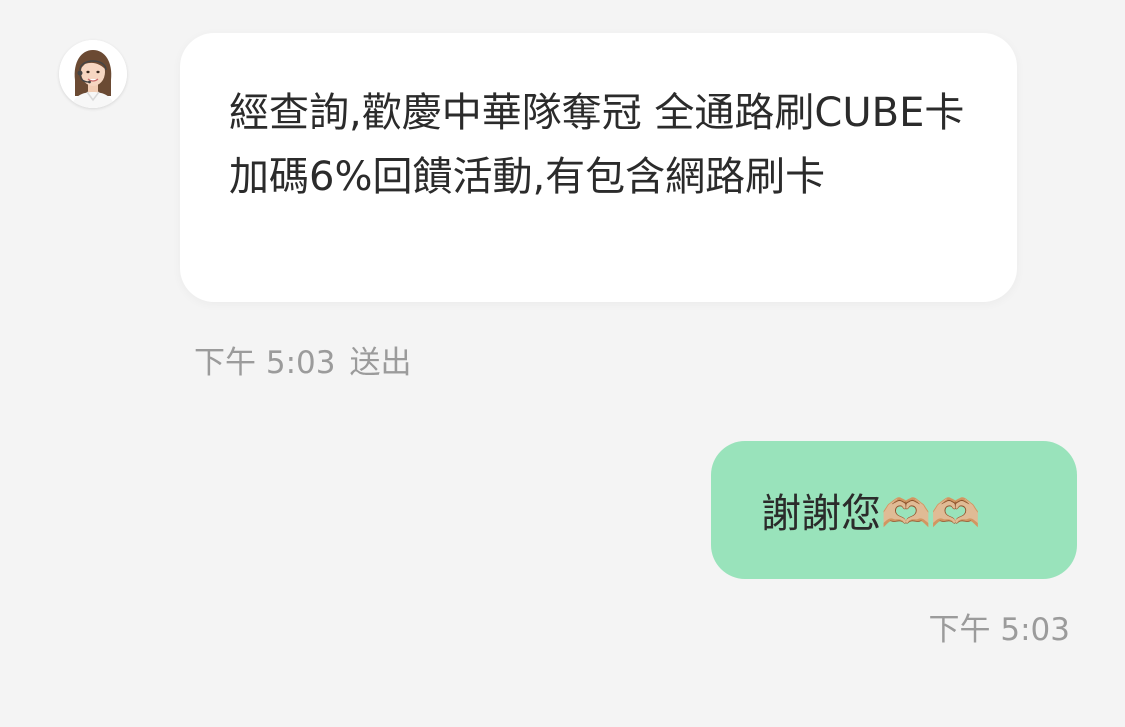  I want to click on incoming-message-time: 下午 5:03, so click(265, 363).